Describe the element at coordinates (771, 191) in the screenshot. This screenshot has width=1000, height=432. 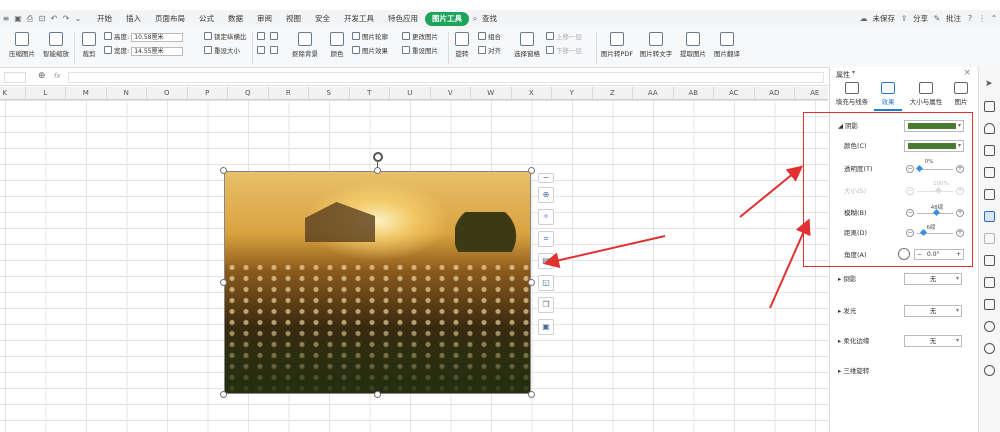
I see `arrow-to-panel-top` at that location.